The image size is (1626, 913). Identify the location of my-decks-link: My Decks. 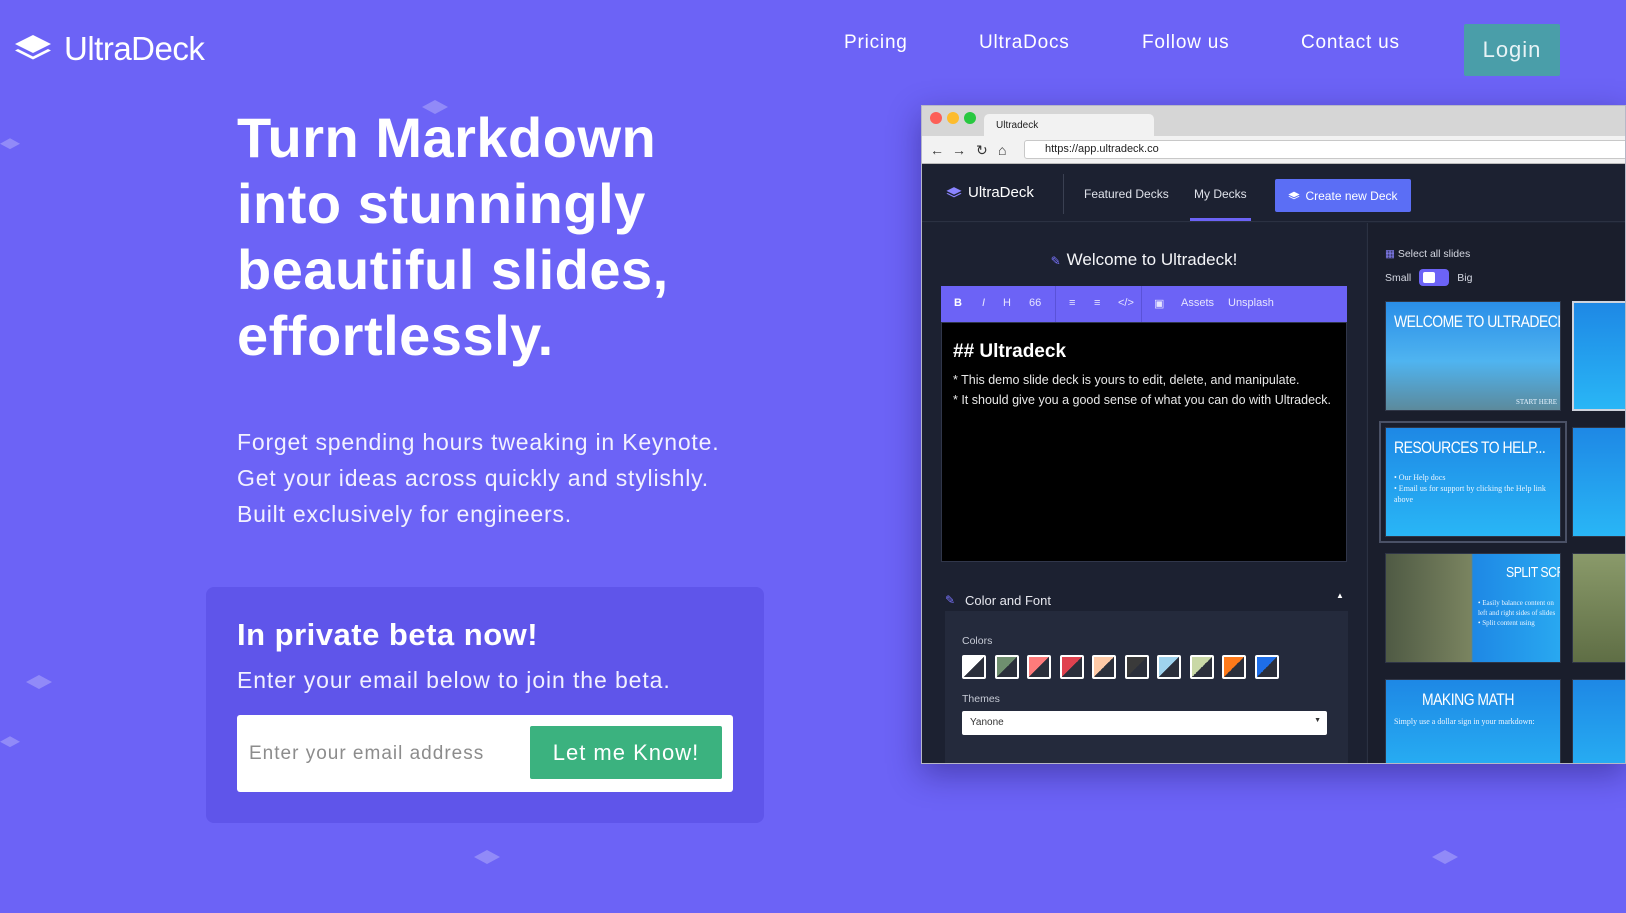
(1220, 194).